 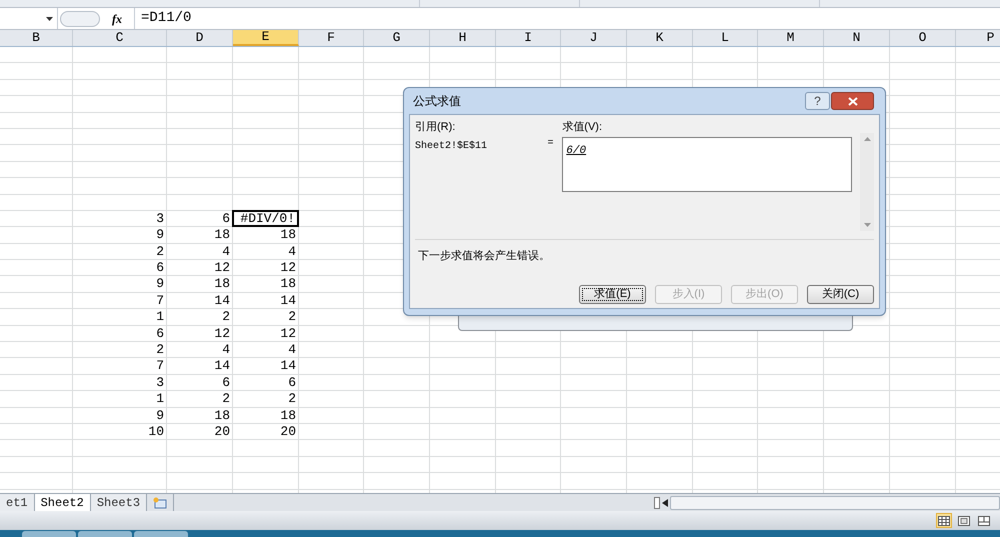 What do you see at coordinates (36, 38) in the screenshot?
I see `column-header: B` at bounding box center [36, 38].